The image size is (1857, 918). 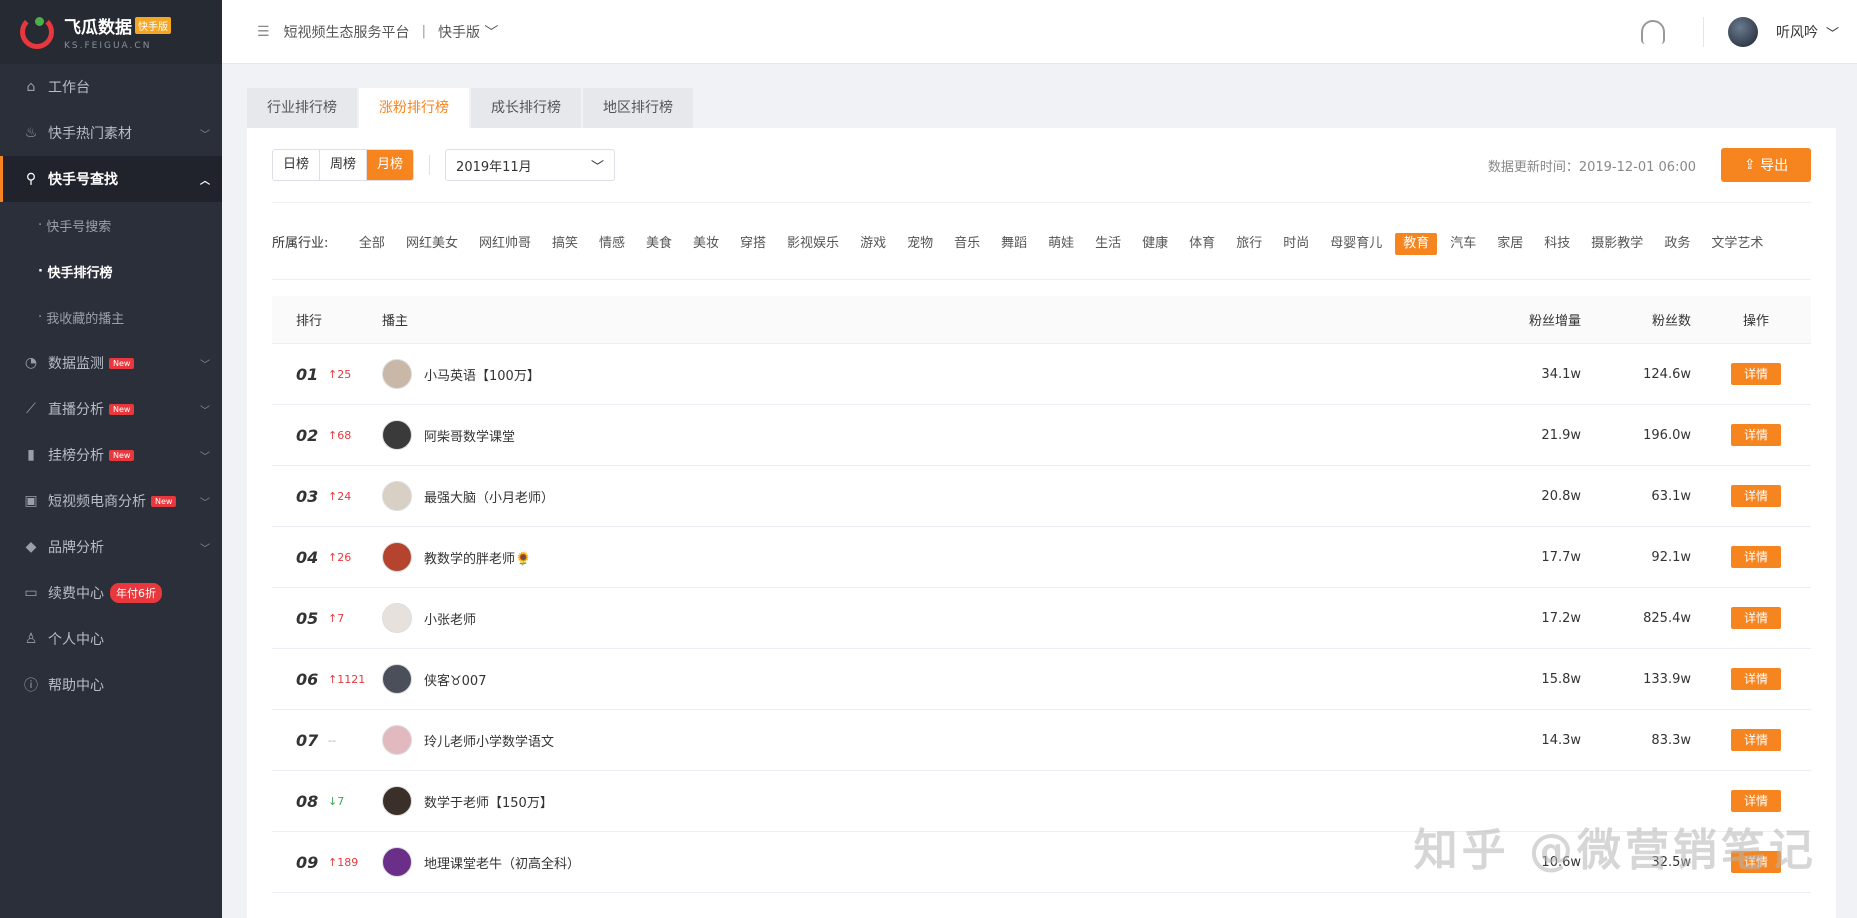 I want to click on version-switcher: 快手版 ﹀, so click(x=468, y=32).